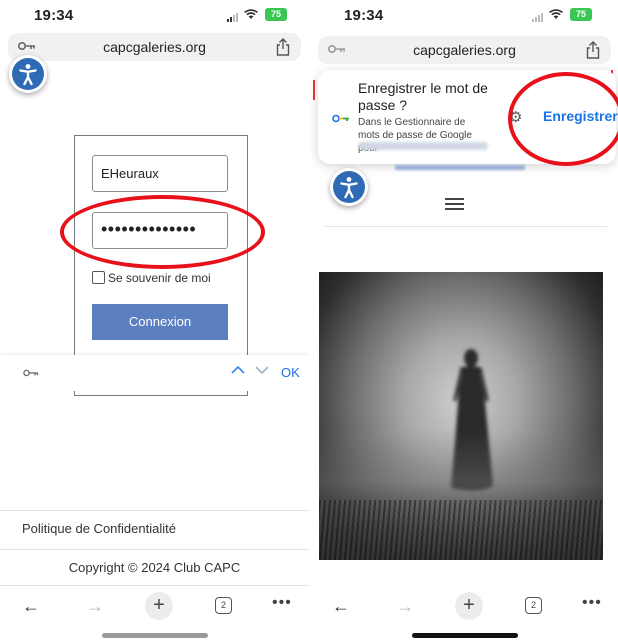 This screenshot has width=618, height=641. I want to click on autofill-ok-button: OK, so click(290, 372).